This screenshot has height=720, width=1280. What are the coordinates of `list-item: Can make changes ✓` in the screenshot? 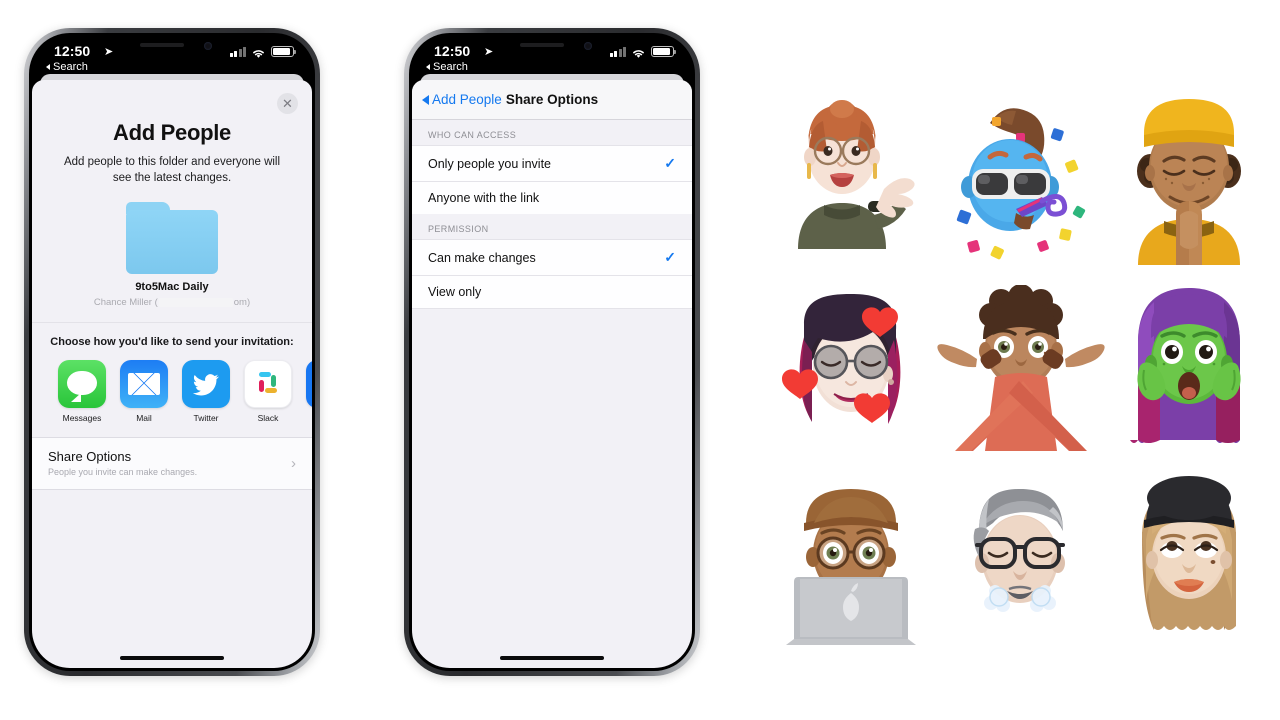 It's located at (552, 258).